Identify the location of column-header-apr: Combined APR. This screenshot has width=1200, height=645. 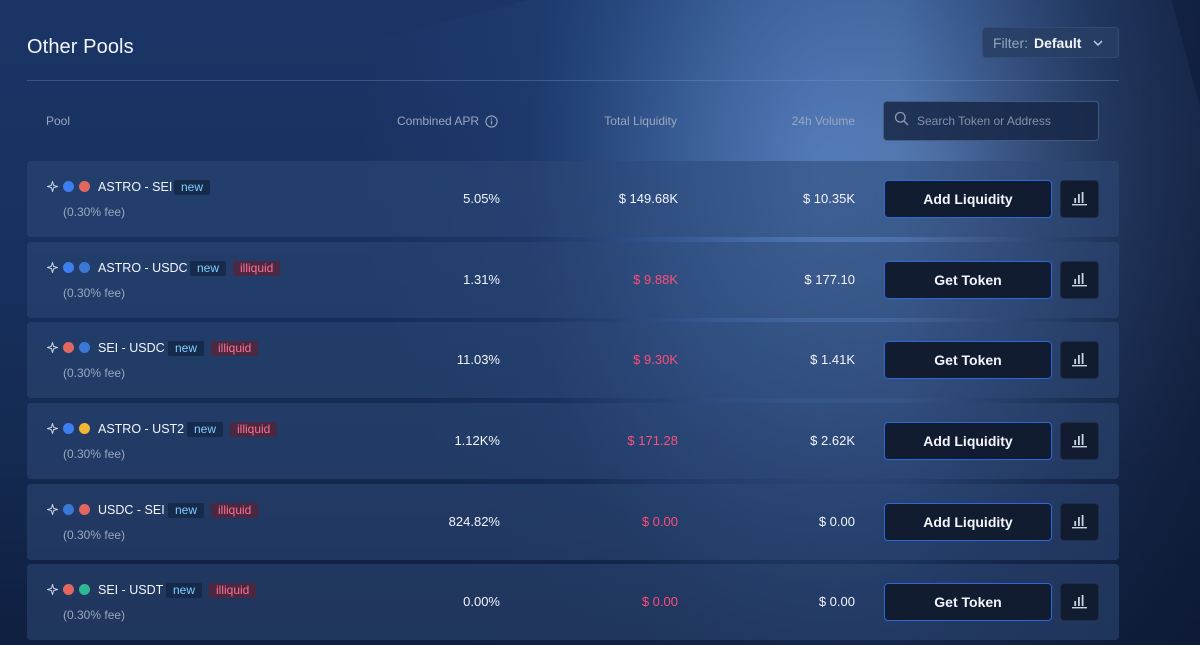
(447, 121).